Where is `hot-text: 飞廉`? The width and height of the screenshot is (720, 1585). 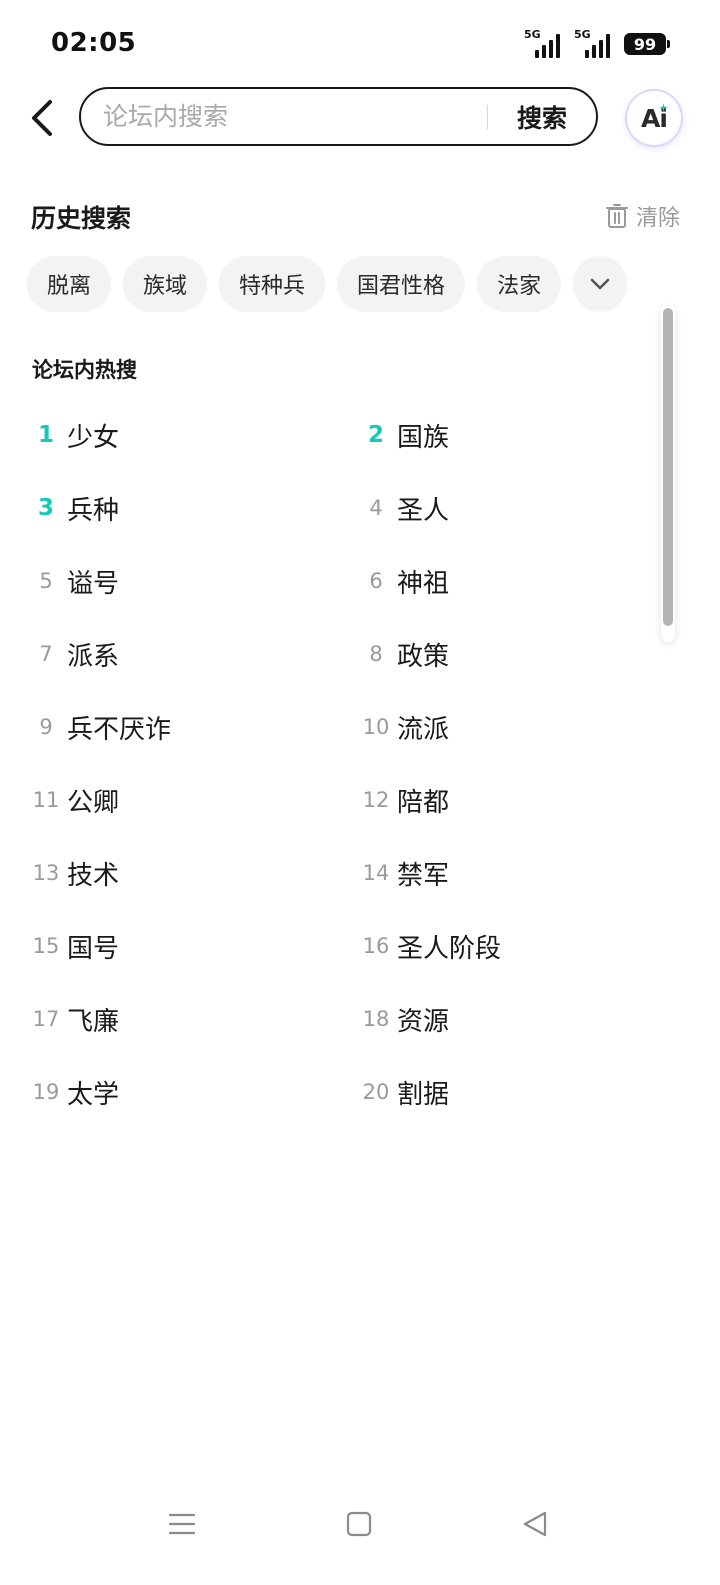
hot-text: 飞廉 is located at coordinates (93, 1021).